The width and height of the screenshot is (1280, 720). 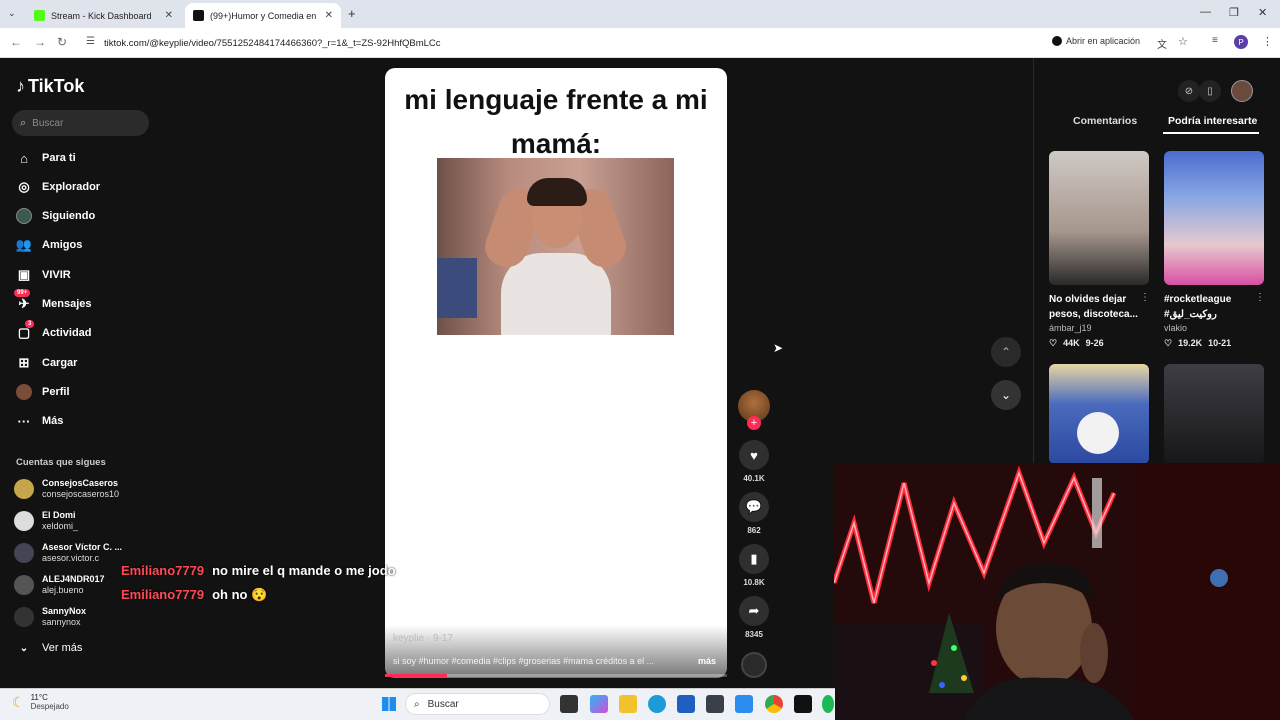 What do you see at coordinates (1262, 12) in the screenshot?
I see `close-window-icon: ✕` at bounding box center [1262, 12].